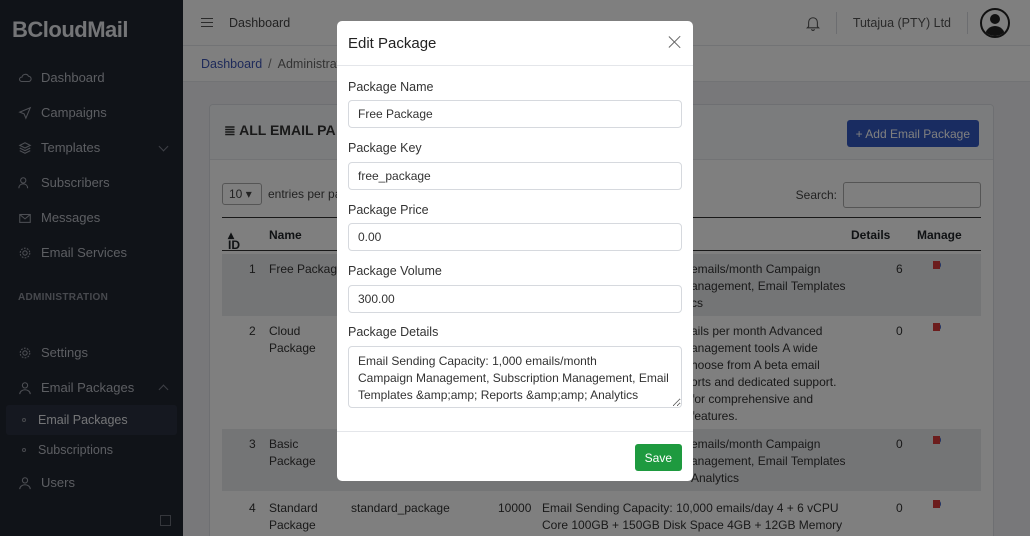  What do you see at coordinates (675, 42) in the screenshot?
I see `close-icon` at bounding box center [675, 42].